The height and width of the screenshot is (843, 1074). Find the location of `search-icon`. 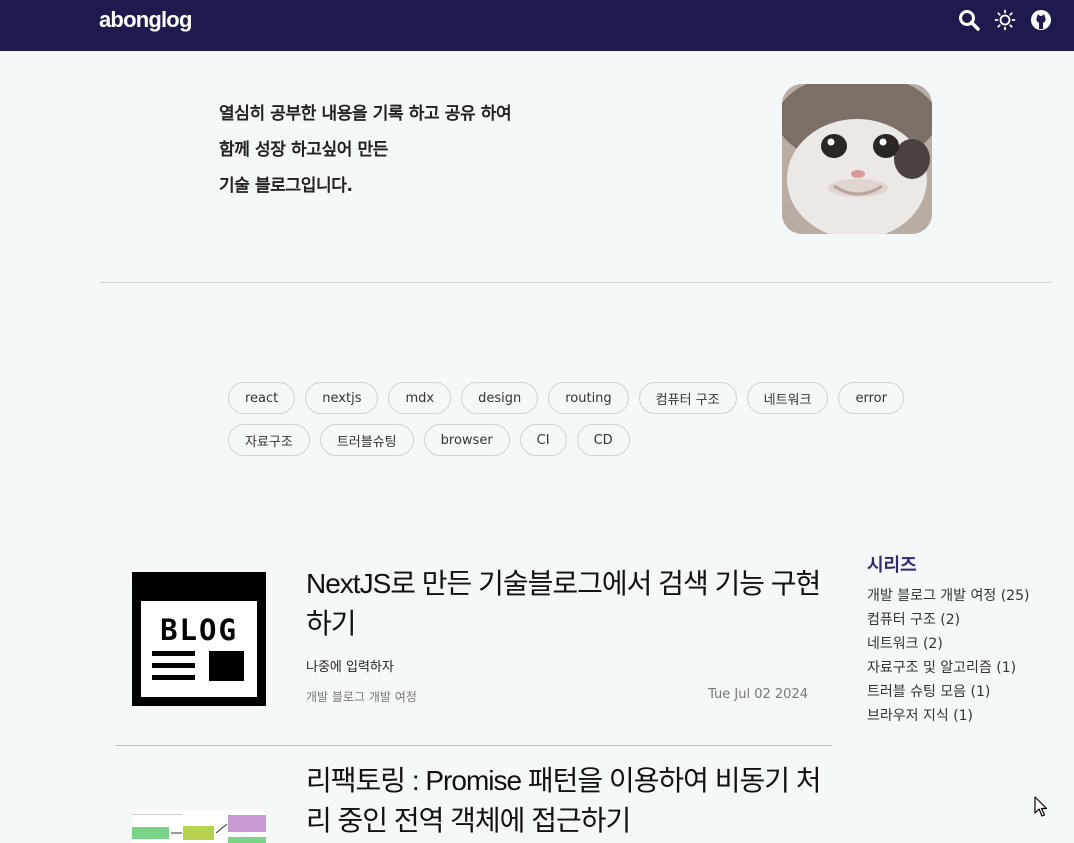

search-icon is located at coordinates (969, 20).